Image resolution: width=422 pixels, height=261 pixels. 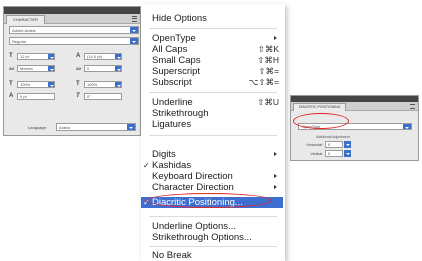 What do you see at coordinates (24, 56) in the screenshot?
I see `font-size-value: 12 pt` at bounding box center [24, 56].